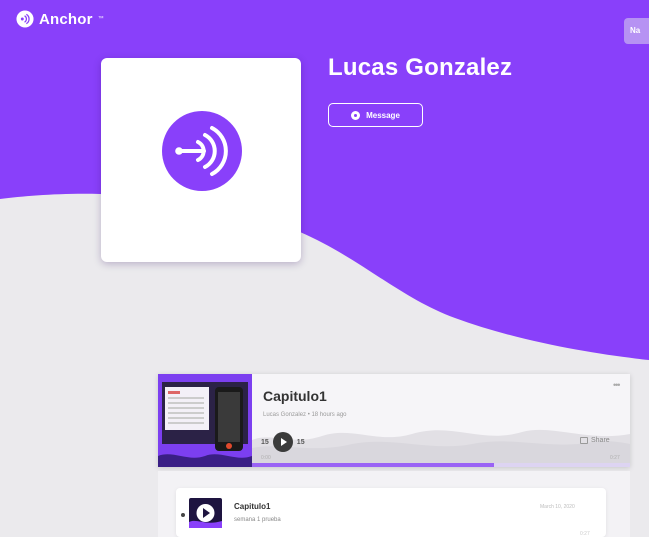  I want to click on message-button-label: Message, so click(383, 115).